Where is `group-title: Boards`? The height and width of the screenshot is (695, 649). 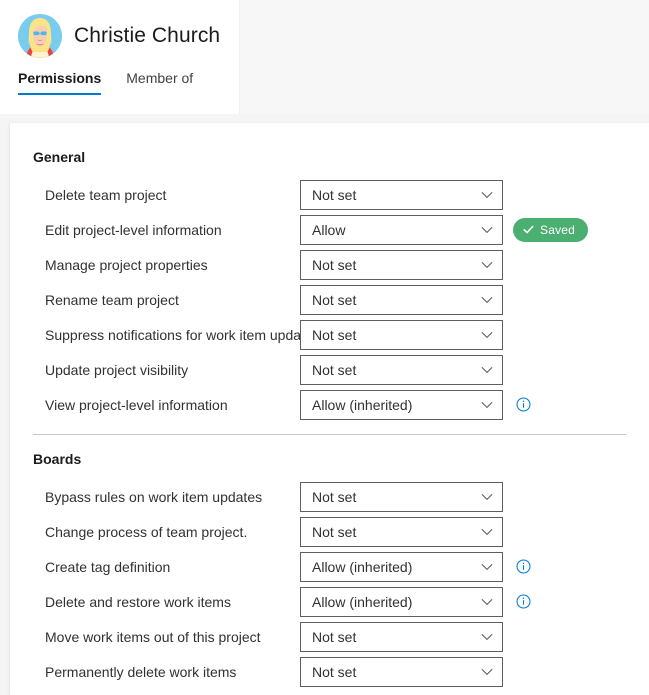 group-title: Boards is located at coordinates (57, 459).